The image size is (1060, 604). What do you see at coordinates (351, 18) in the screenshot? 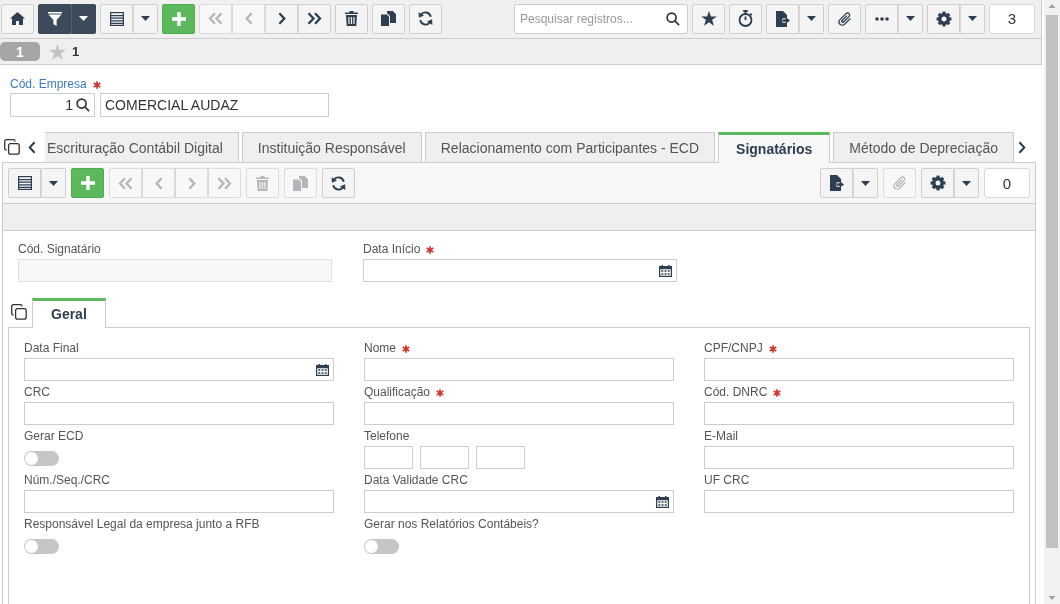
I see `delete-button` at bounding box center [351, 18].